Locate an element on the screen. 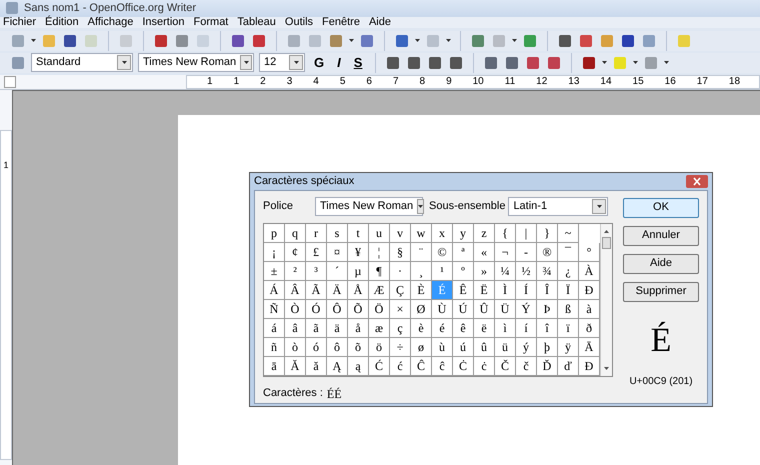 This screenshot has height=465, width=760. character-cell: ă is located at coordinates (316, 366).